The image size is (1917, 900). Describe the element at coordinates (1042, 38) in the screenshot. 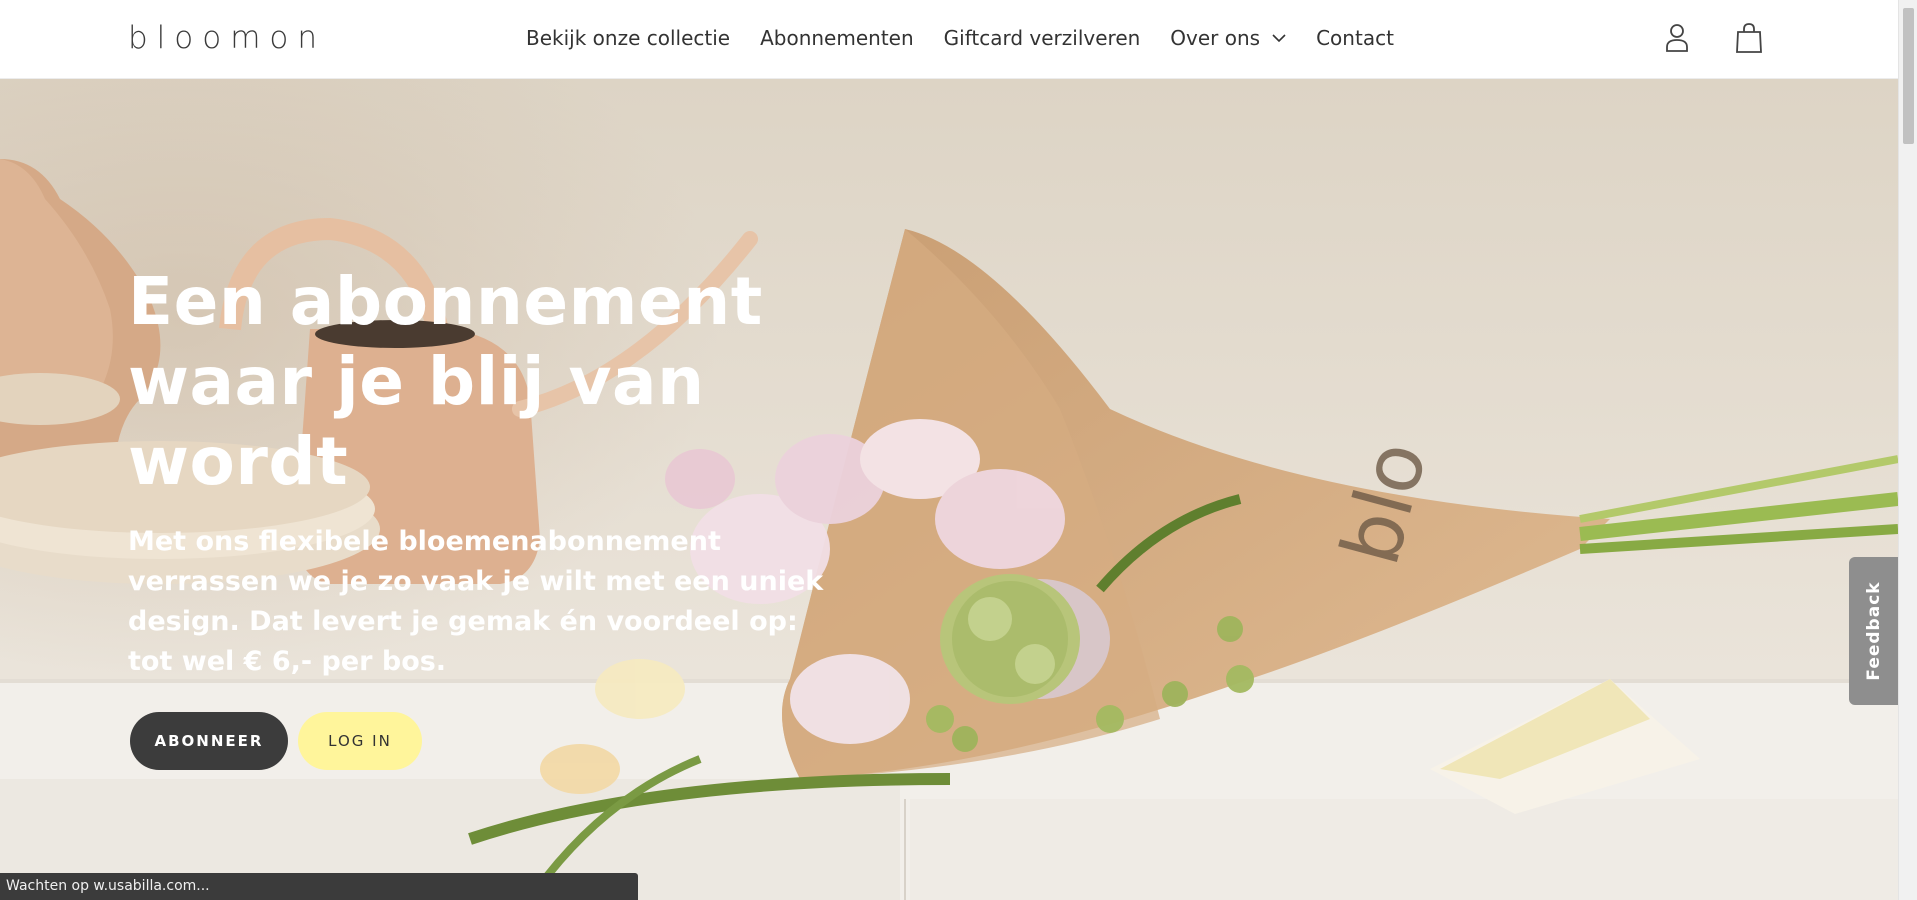

I see `nav-redeem-giftcard: Giftcard verzilveren` at that location.